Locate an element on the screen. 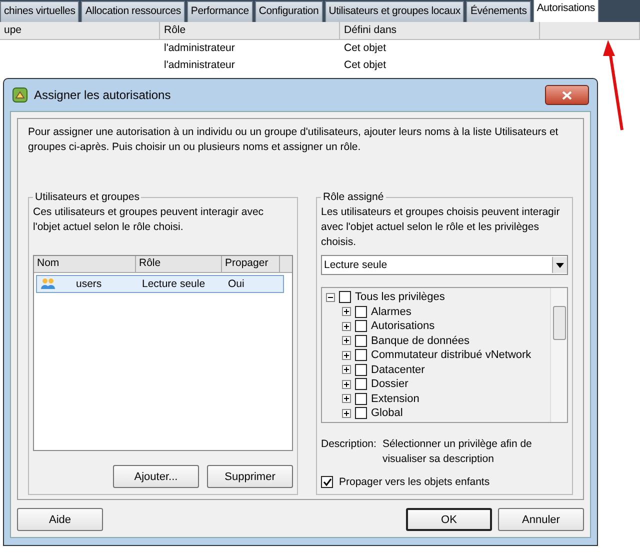  tree-item: Dossier is located at coordinates (389, 384).